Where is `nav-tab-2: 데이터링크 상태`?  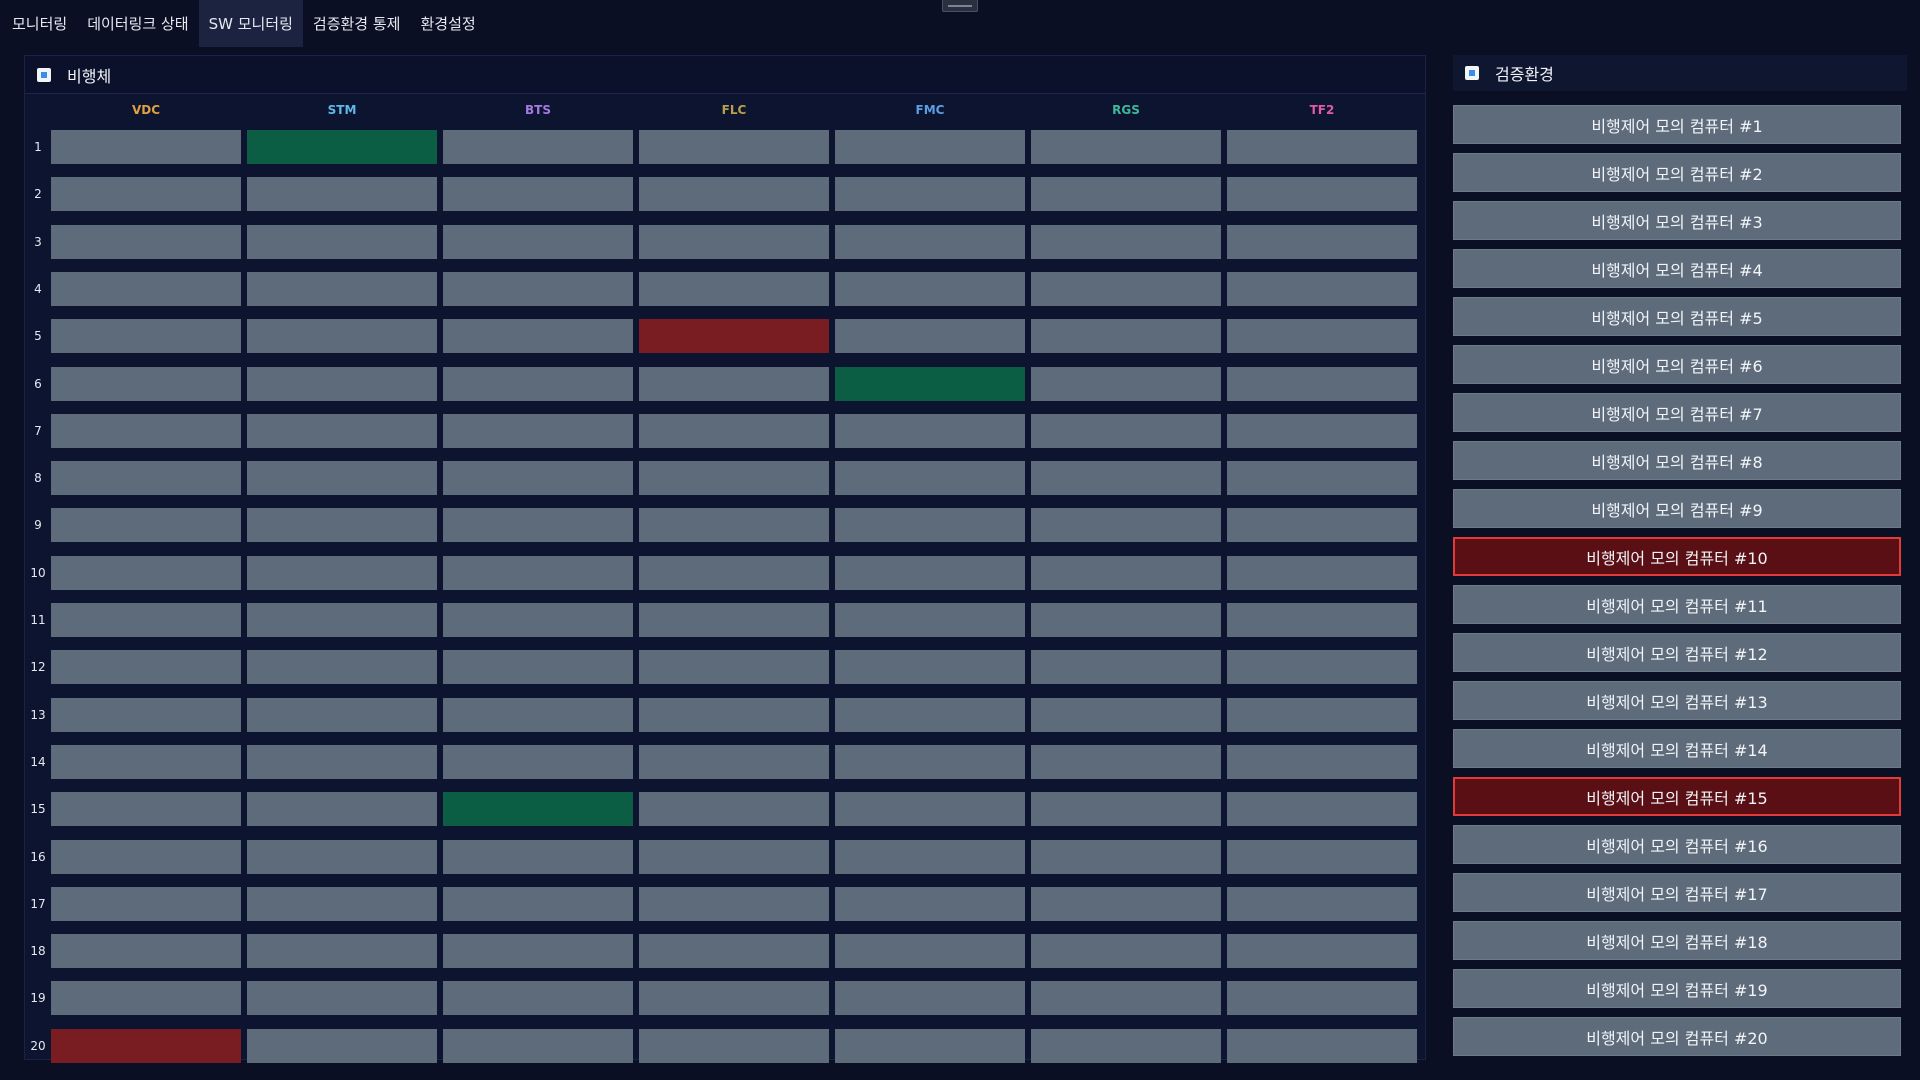 nav-tab-2: 데이터링크 상태 is located at coordinates (137, 23).